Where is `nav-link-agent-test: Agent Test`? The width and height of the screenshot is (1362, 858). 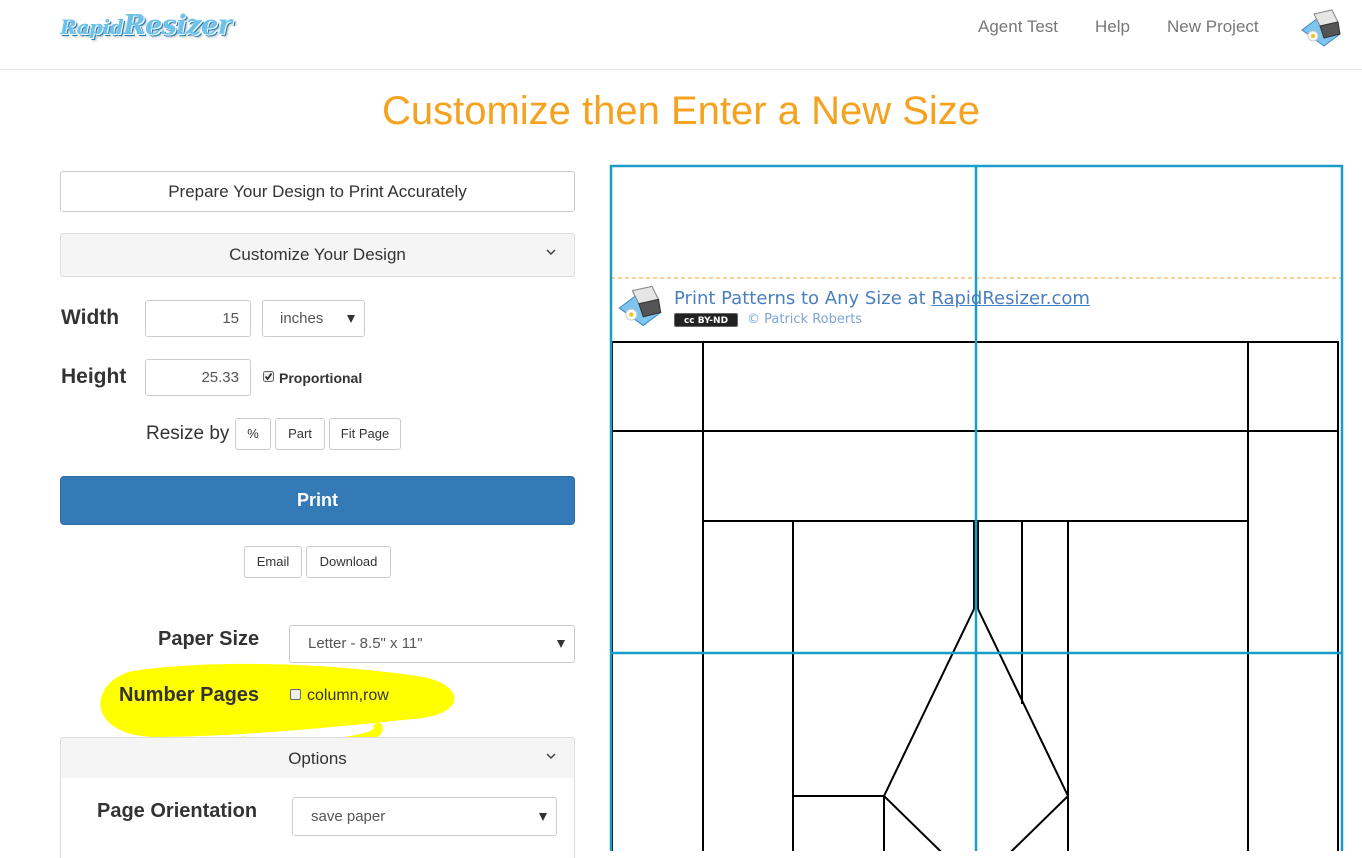
nav-link-agent-test: Agent Test is located at coordinates (1018, 27).